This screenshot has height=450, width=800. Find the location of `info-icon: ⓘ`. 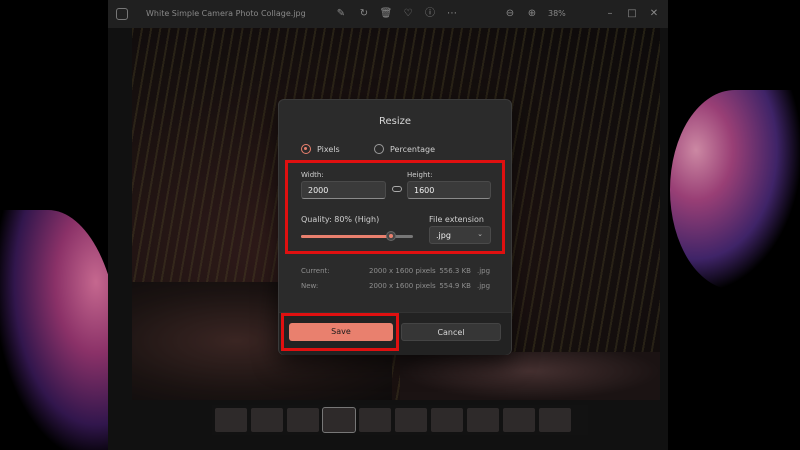

info-icon: ⓘ is located at coordinates (430, 14).